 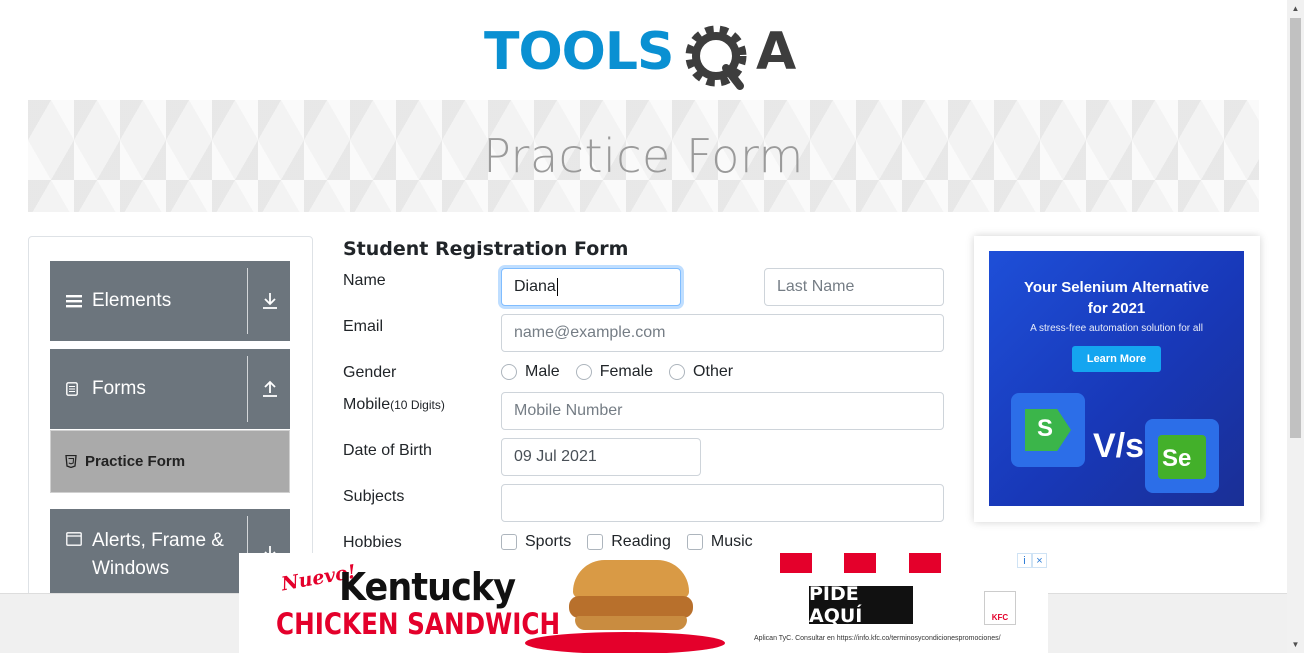 I want to click on vs-text: V/s, so click(x=1119, y=446).